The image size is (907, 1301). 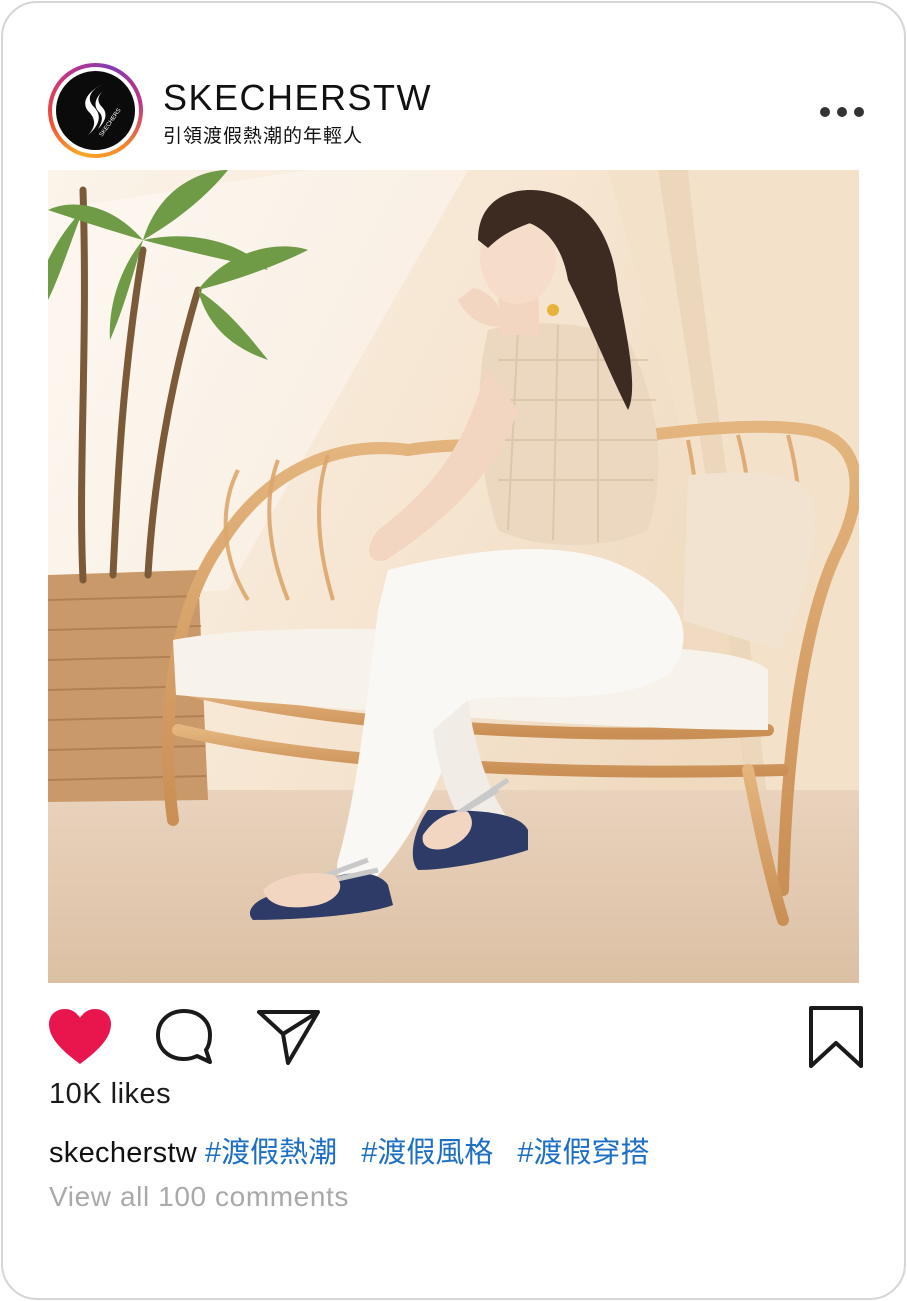 What do you see at coordinates (184, 1036) in the screenshot?
I see `comment-icon` at bounding box center [184, 1036].